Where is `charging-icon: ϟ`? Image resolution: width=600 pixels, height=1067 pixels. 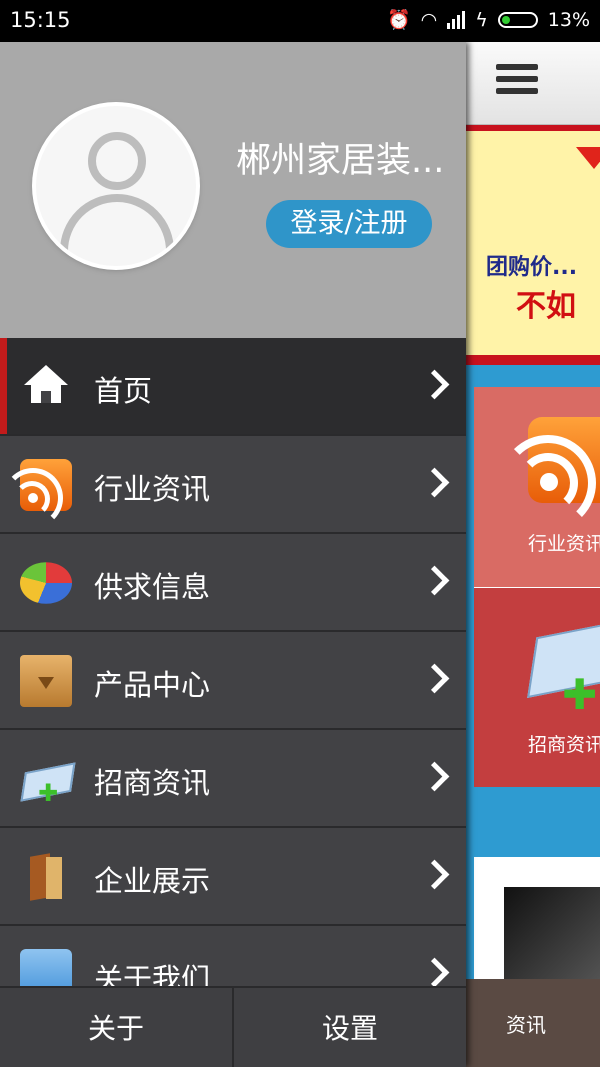 charging-icon: ϟ is located at coordinates (481, 19).